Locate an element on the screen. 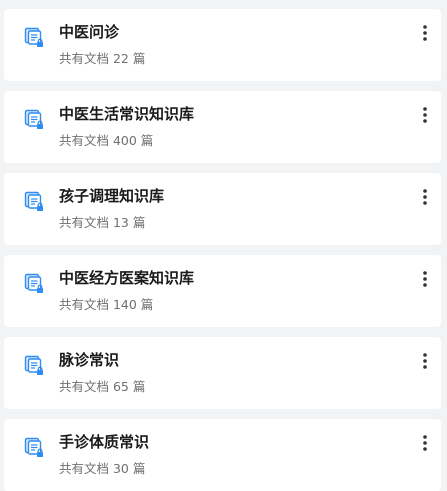 Image resolution: width=447 pixels, height=491 pixels. document-count: 共有文档 30 篇 is located at coordinates (102, 468).